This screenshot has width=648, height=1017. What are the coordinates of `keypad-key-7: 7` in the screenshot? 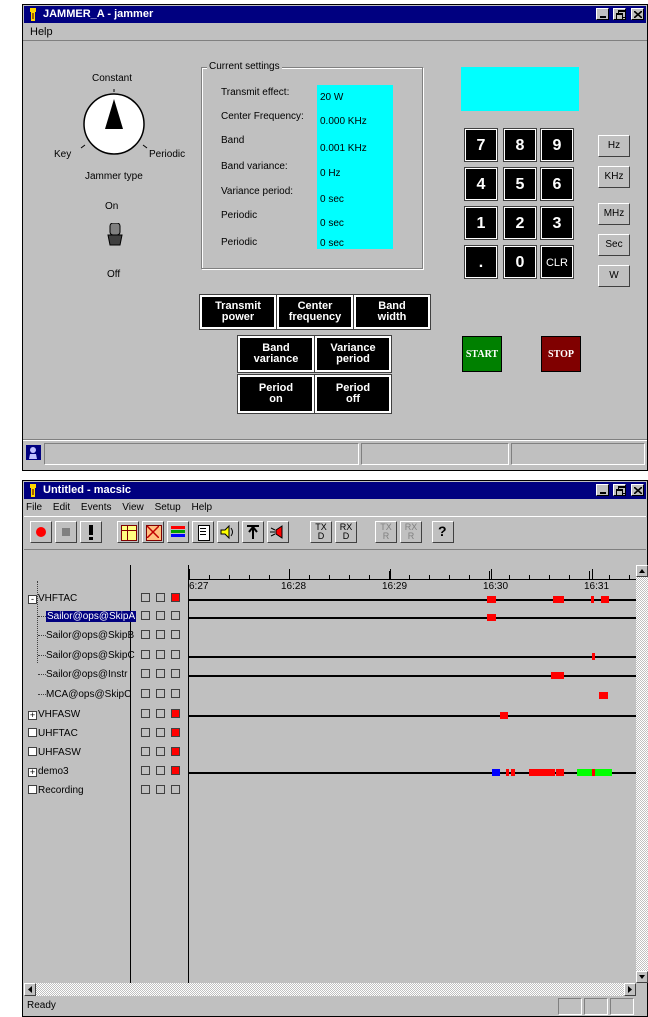 It's located at (481, 145).